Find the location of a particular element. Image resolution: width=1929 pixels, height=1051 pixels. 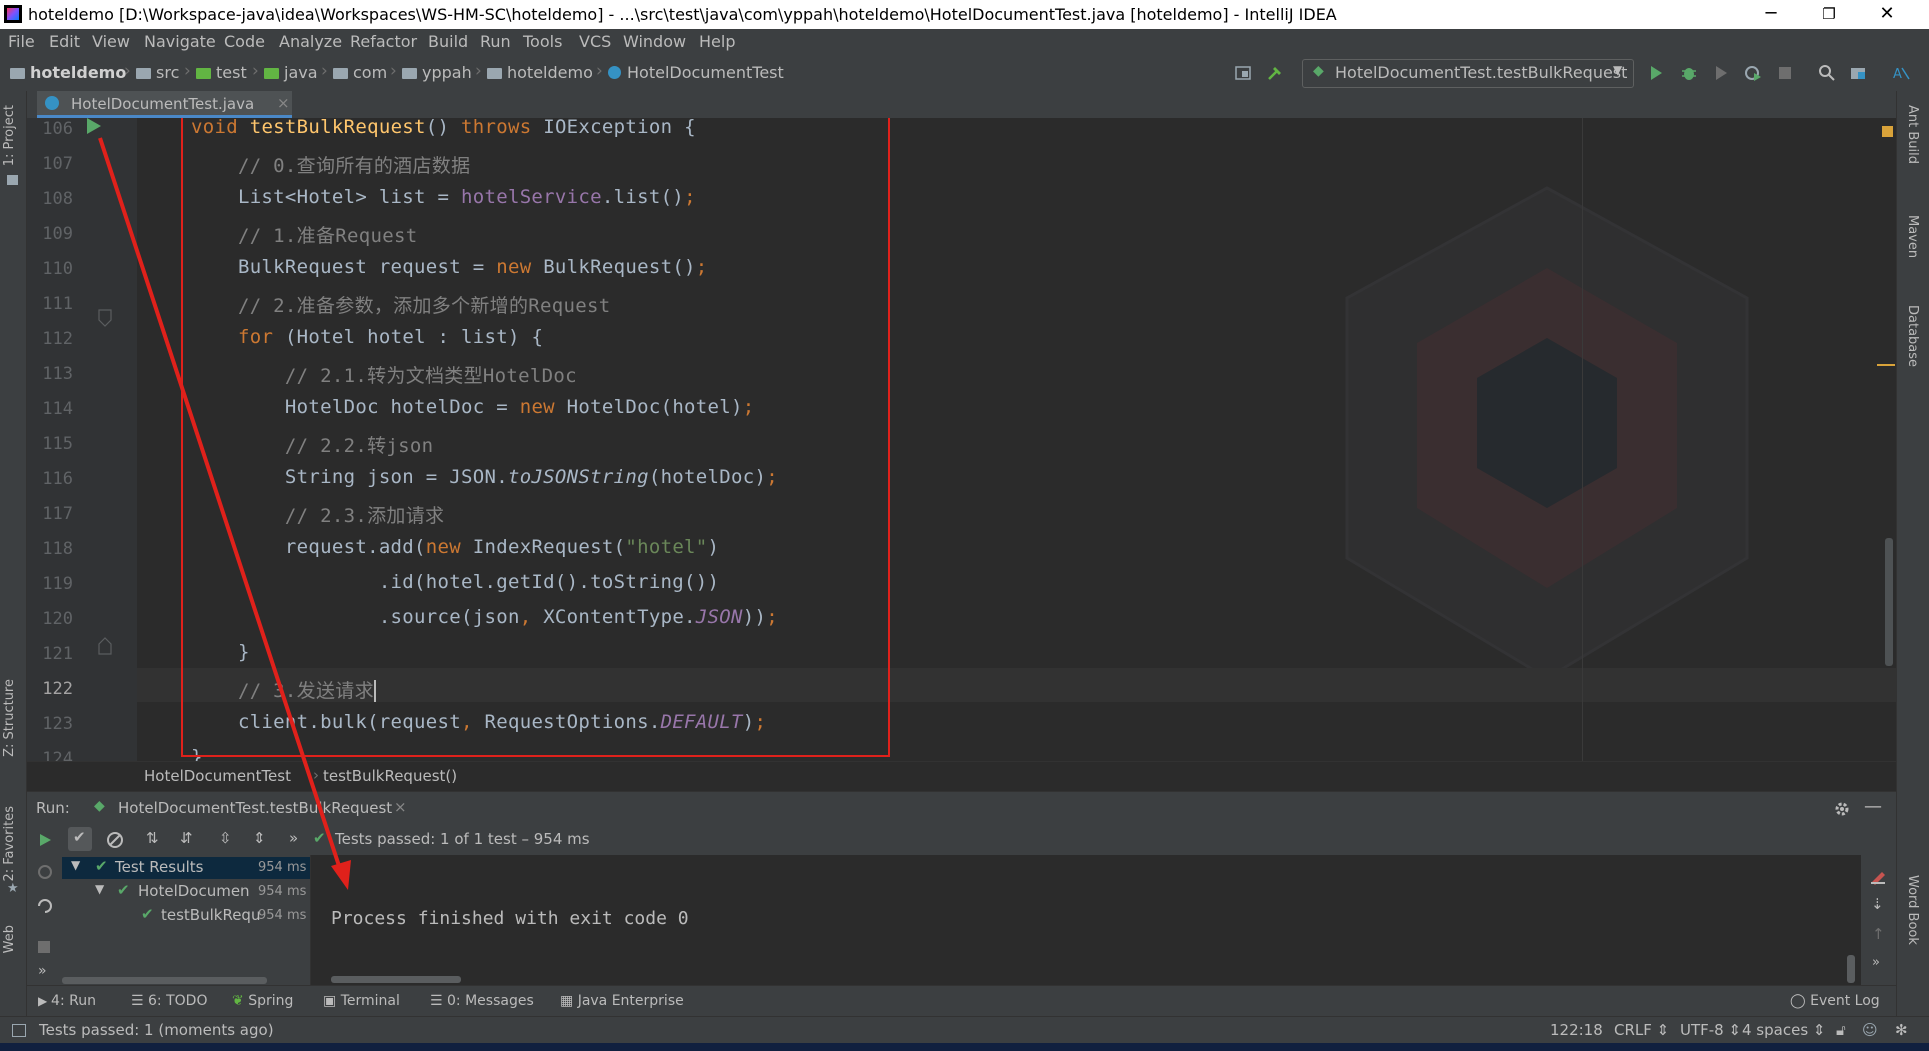

menu-code: Code is located at coordinates (244, 42).